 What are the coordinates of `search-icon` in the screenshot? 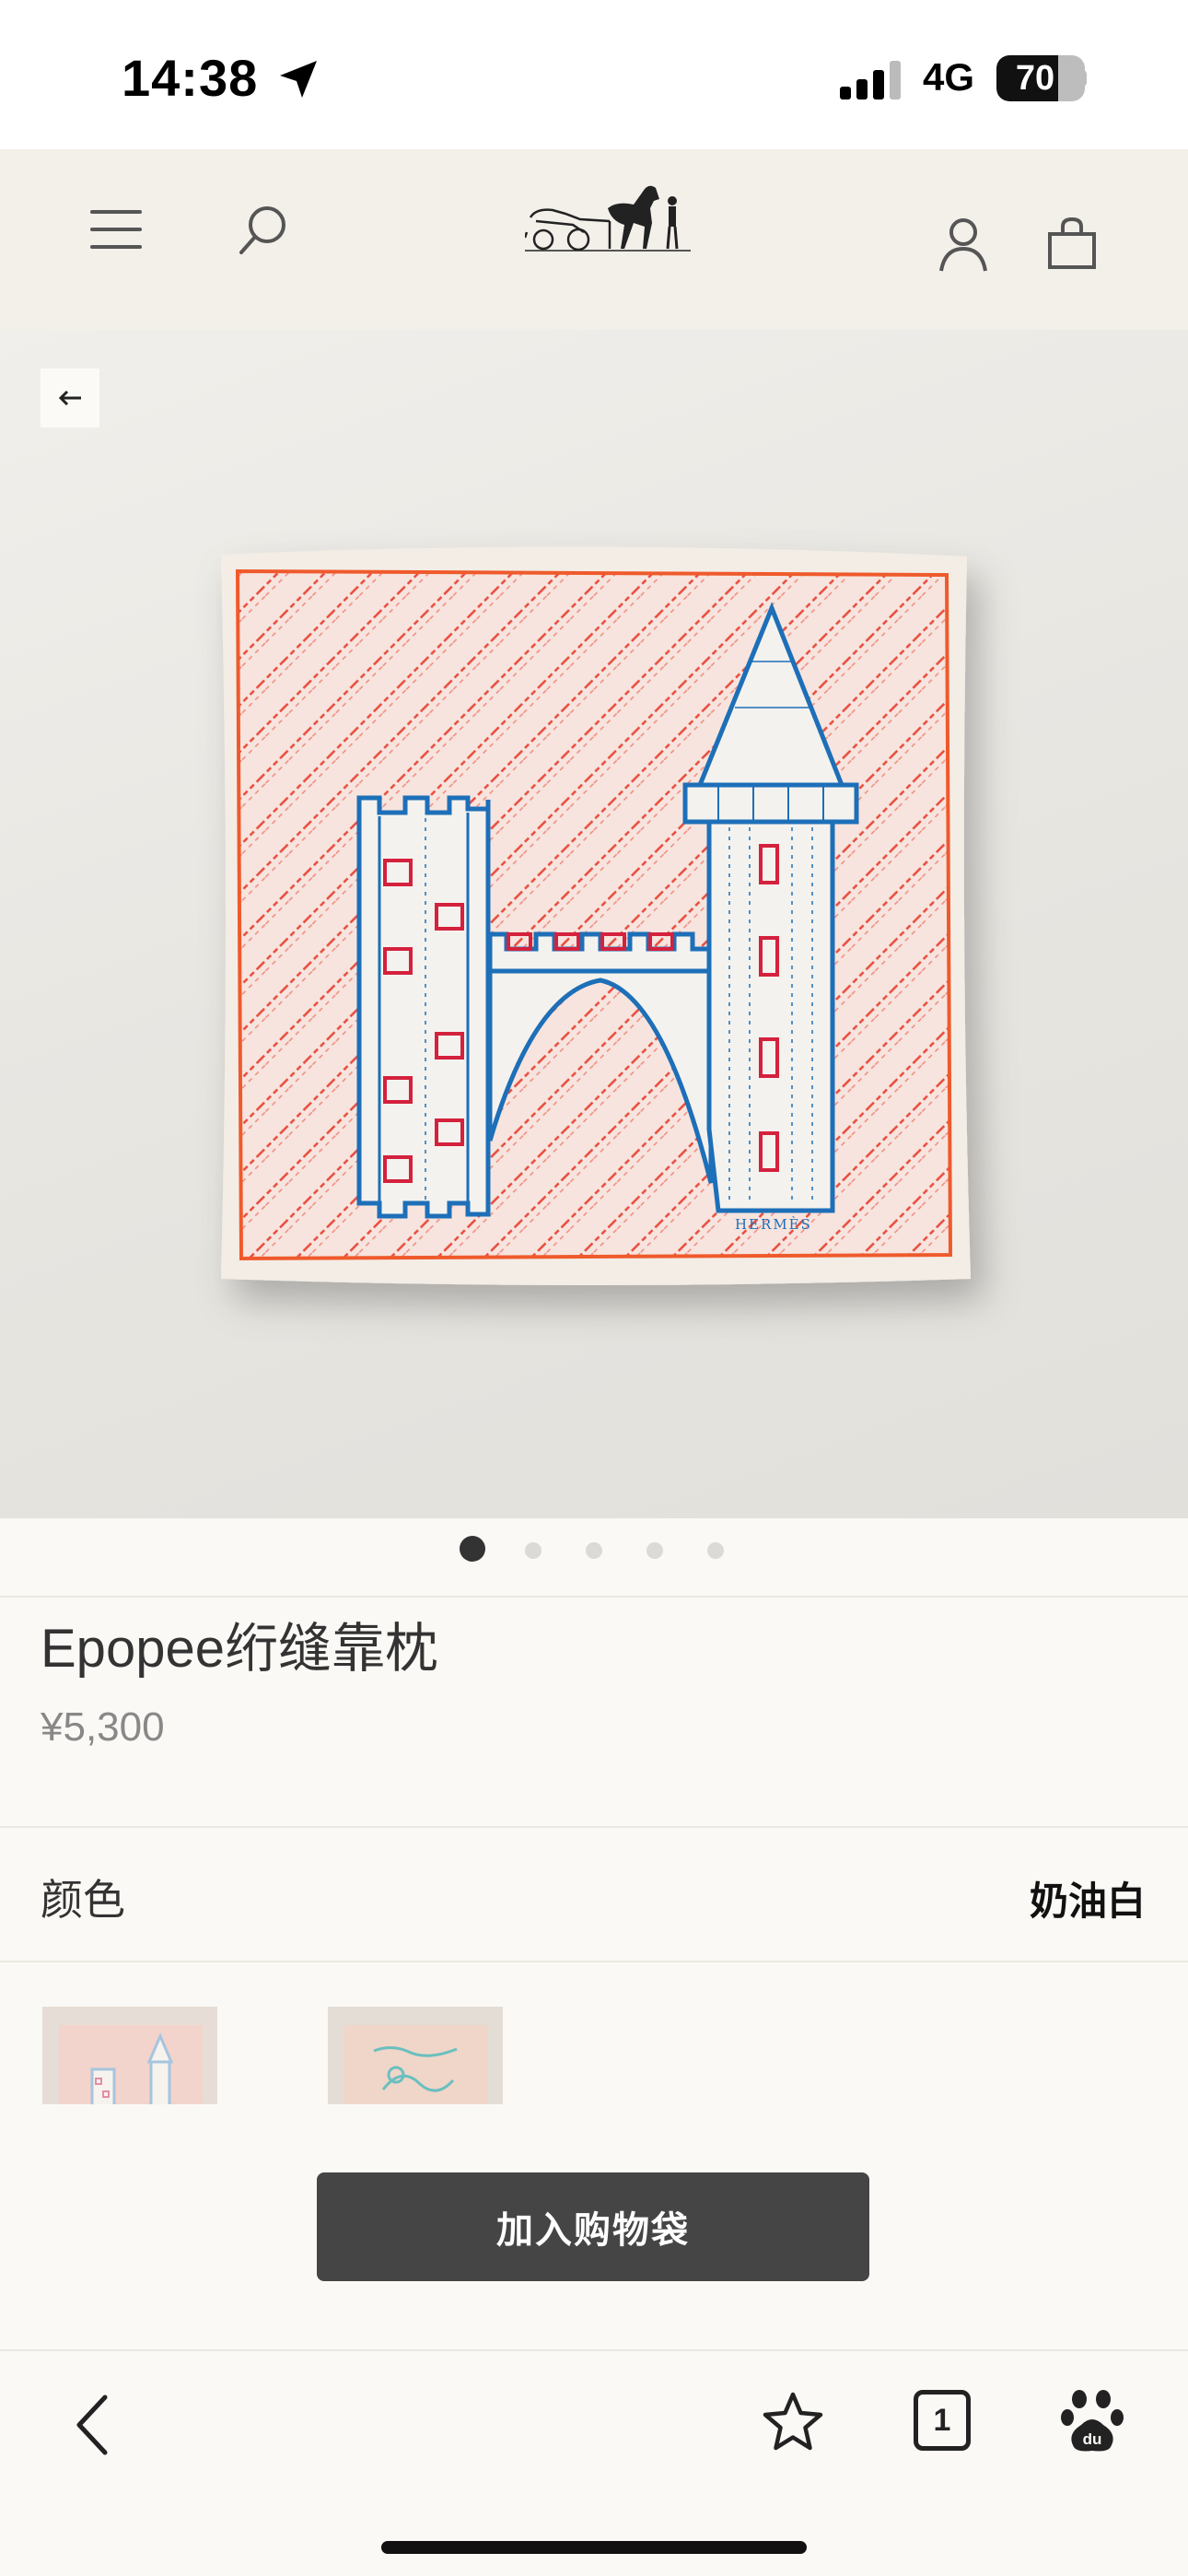 It's located at (263, 230).